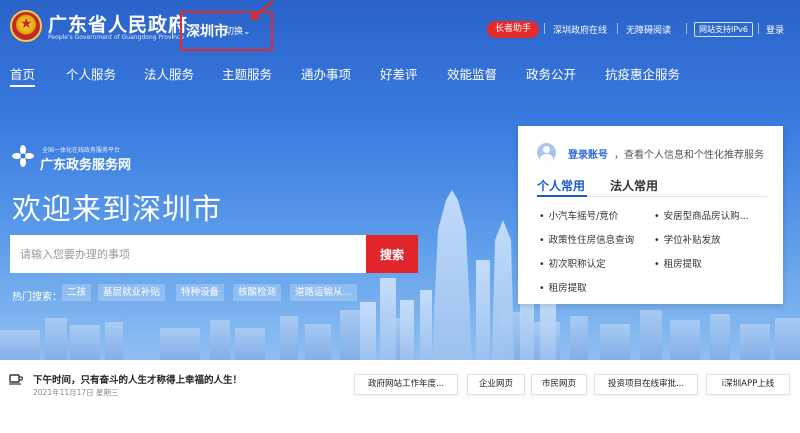 This screenshot has width=800, height=433. What do you see at coordinates (562, 196) in the screenshot?
I see `tab-active-indicator` at bounding box center [562, 196].